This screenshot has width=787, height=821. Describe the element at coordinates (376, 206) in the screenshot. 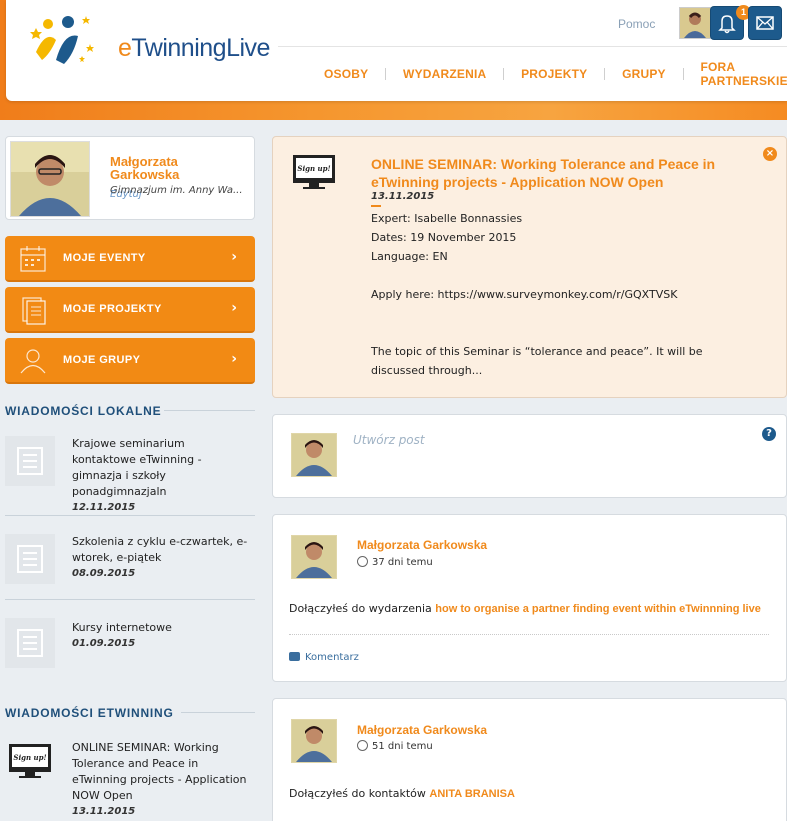

I see `date-underline` at that location.